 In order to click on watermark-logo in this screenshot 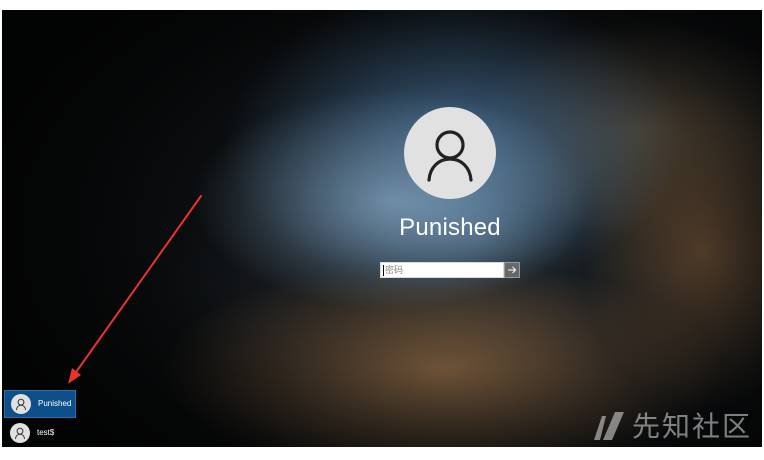, I will do `click(609, 426)`.